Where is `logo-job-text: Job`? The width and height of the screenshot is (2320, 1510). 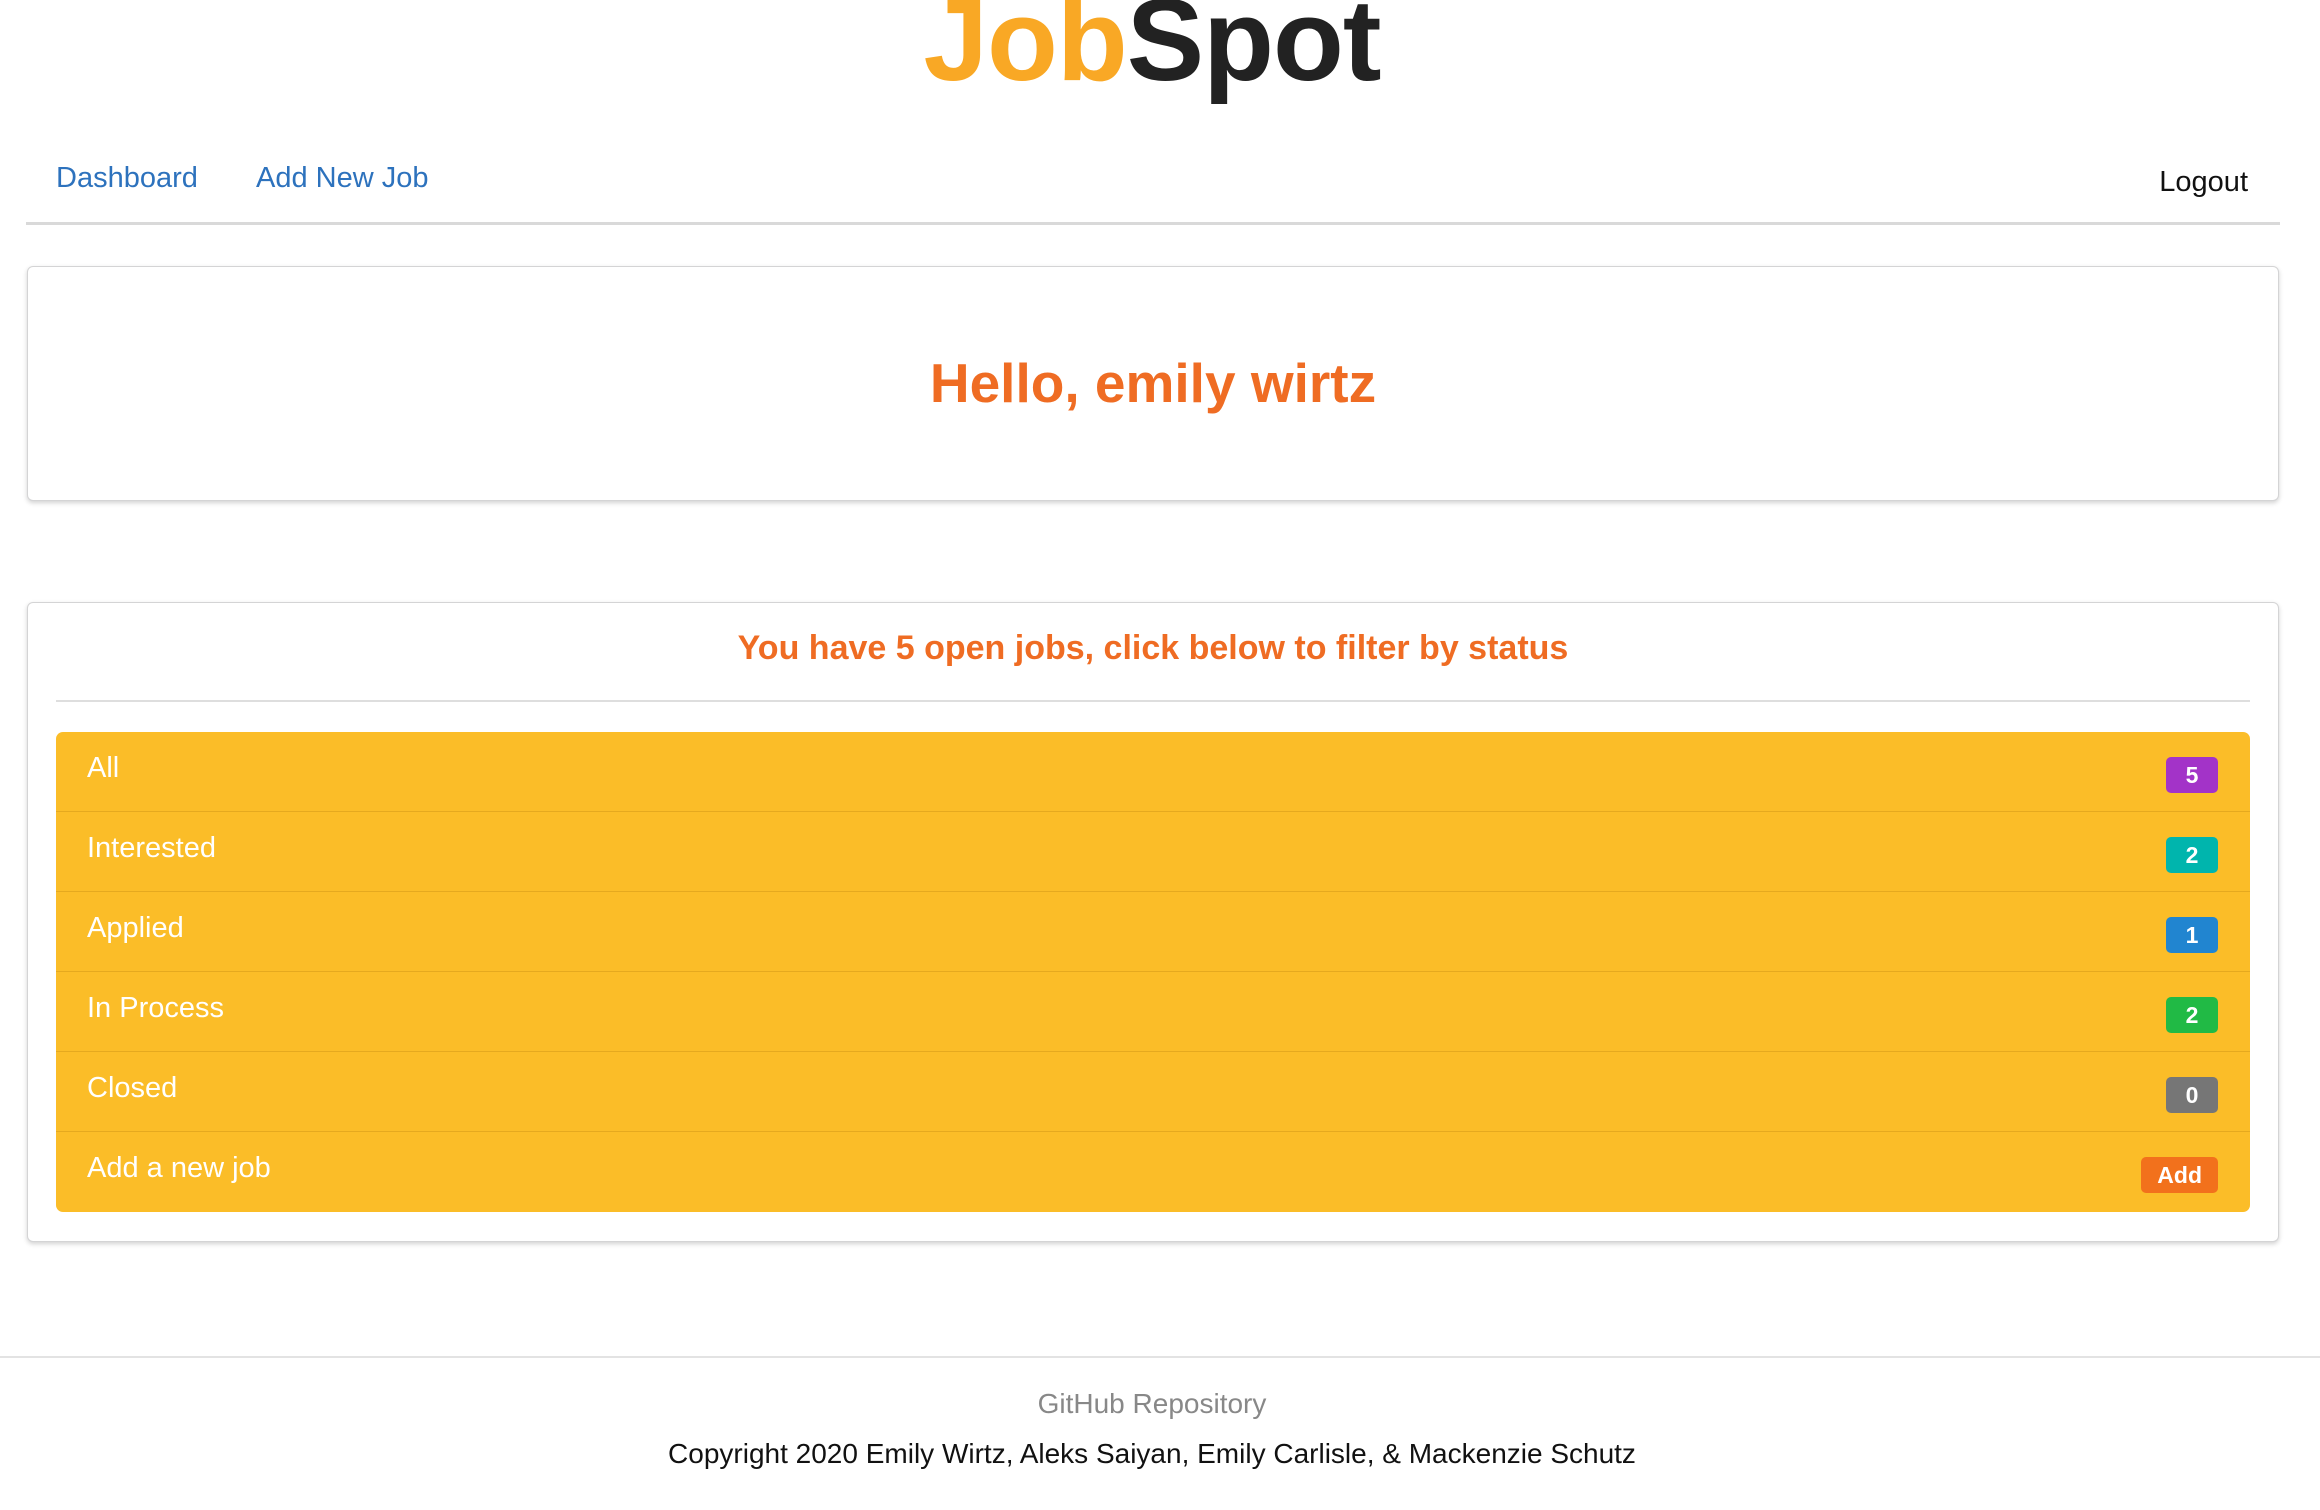 logo-job-text: Job is located at coordinates (1025, 52).